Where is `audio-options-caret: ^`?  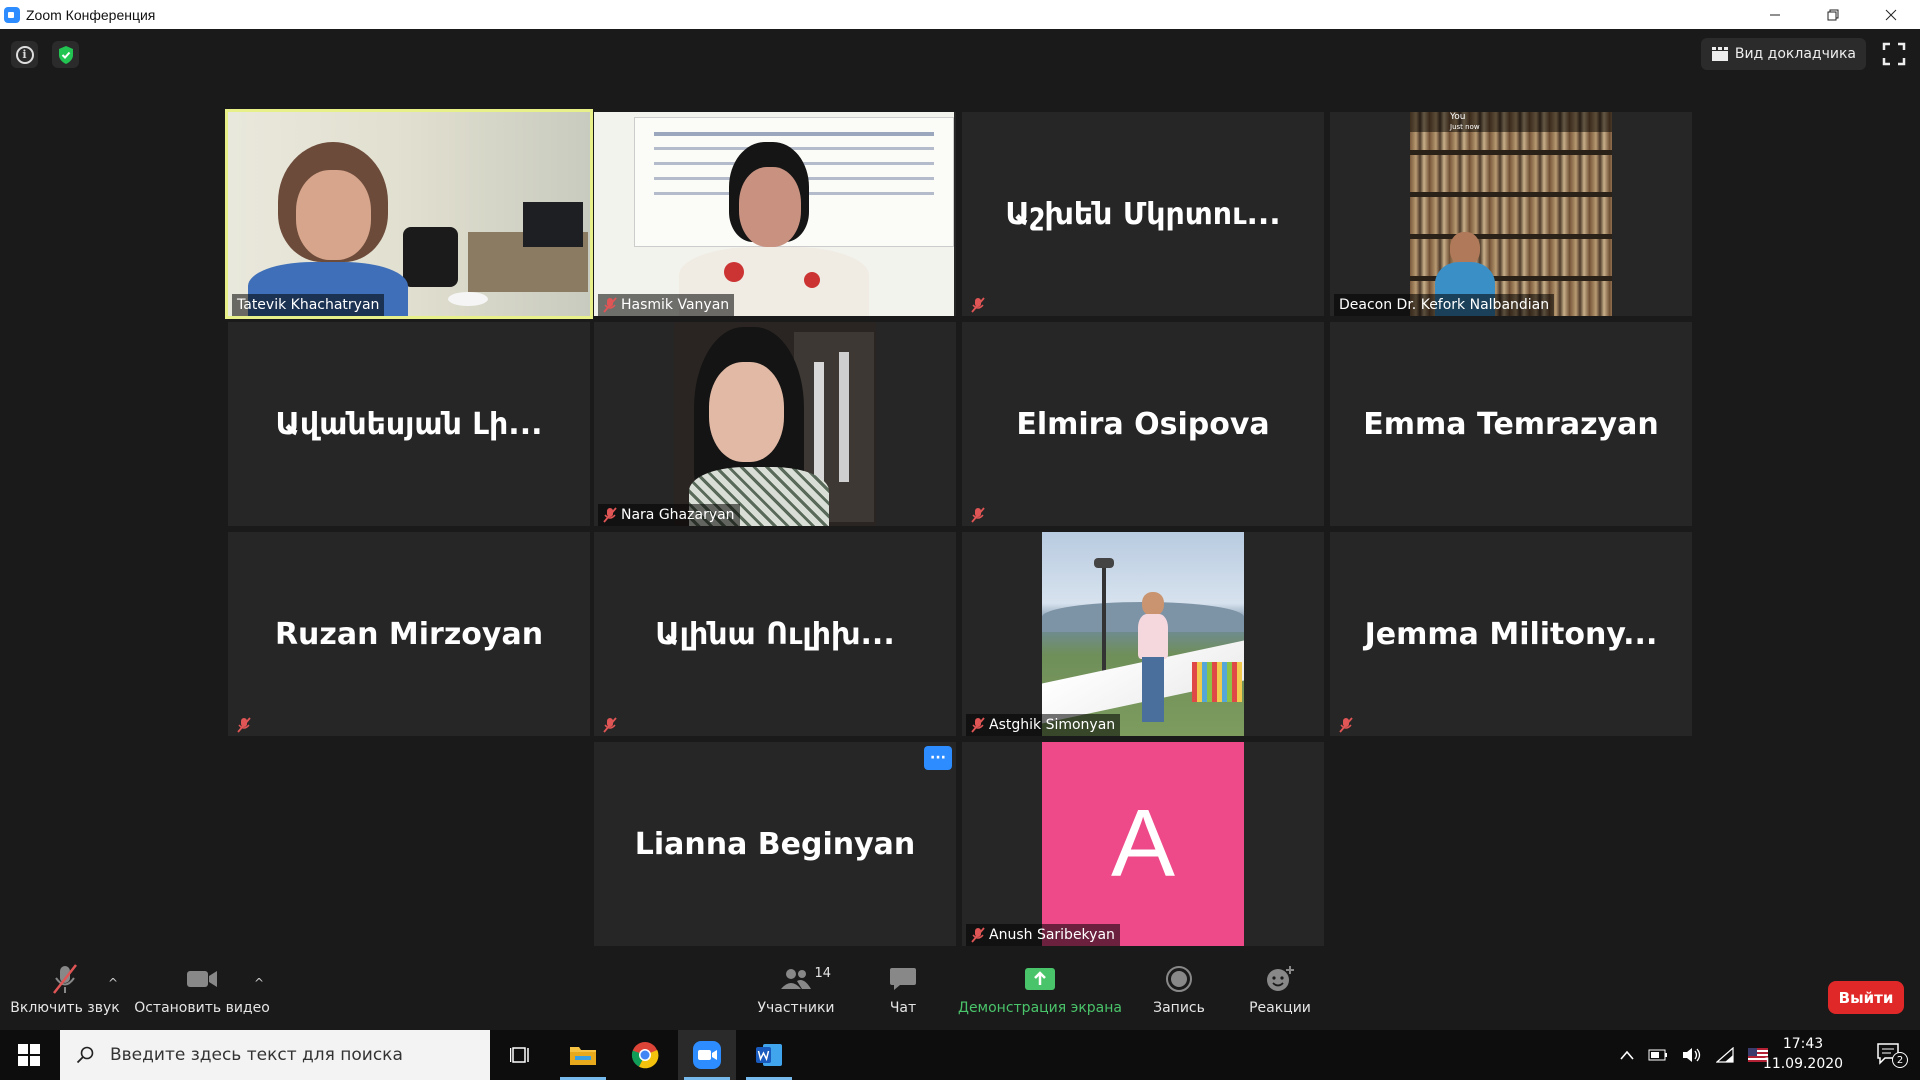
audio-options-caret: ^ is located at coordinates (113, 983).